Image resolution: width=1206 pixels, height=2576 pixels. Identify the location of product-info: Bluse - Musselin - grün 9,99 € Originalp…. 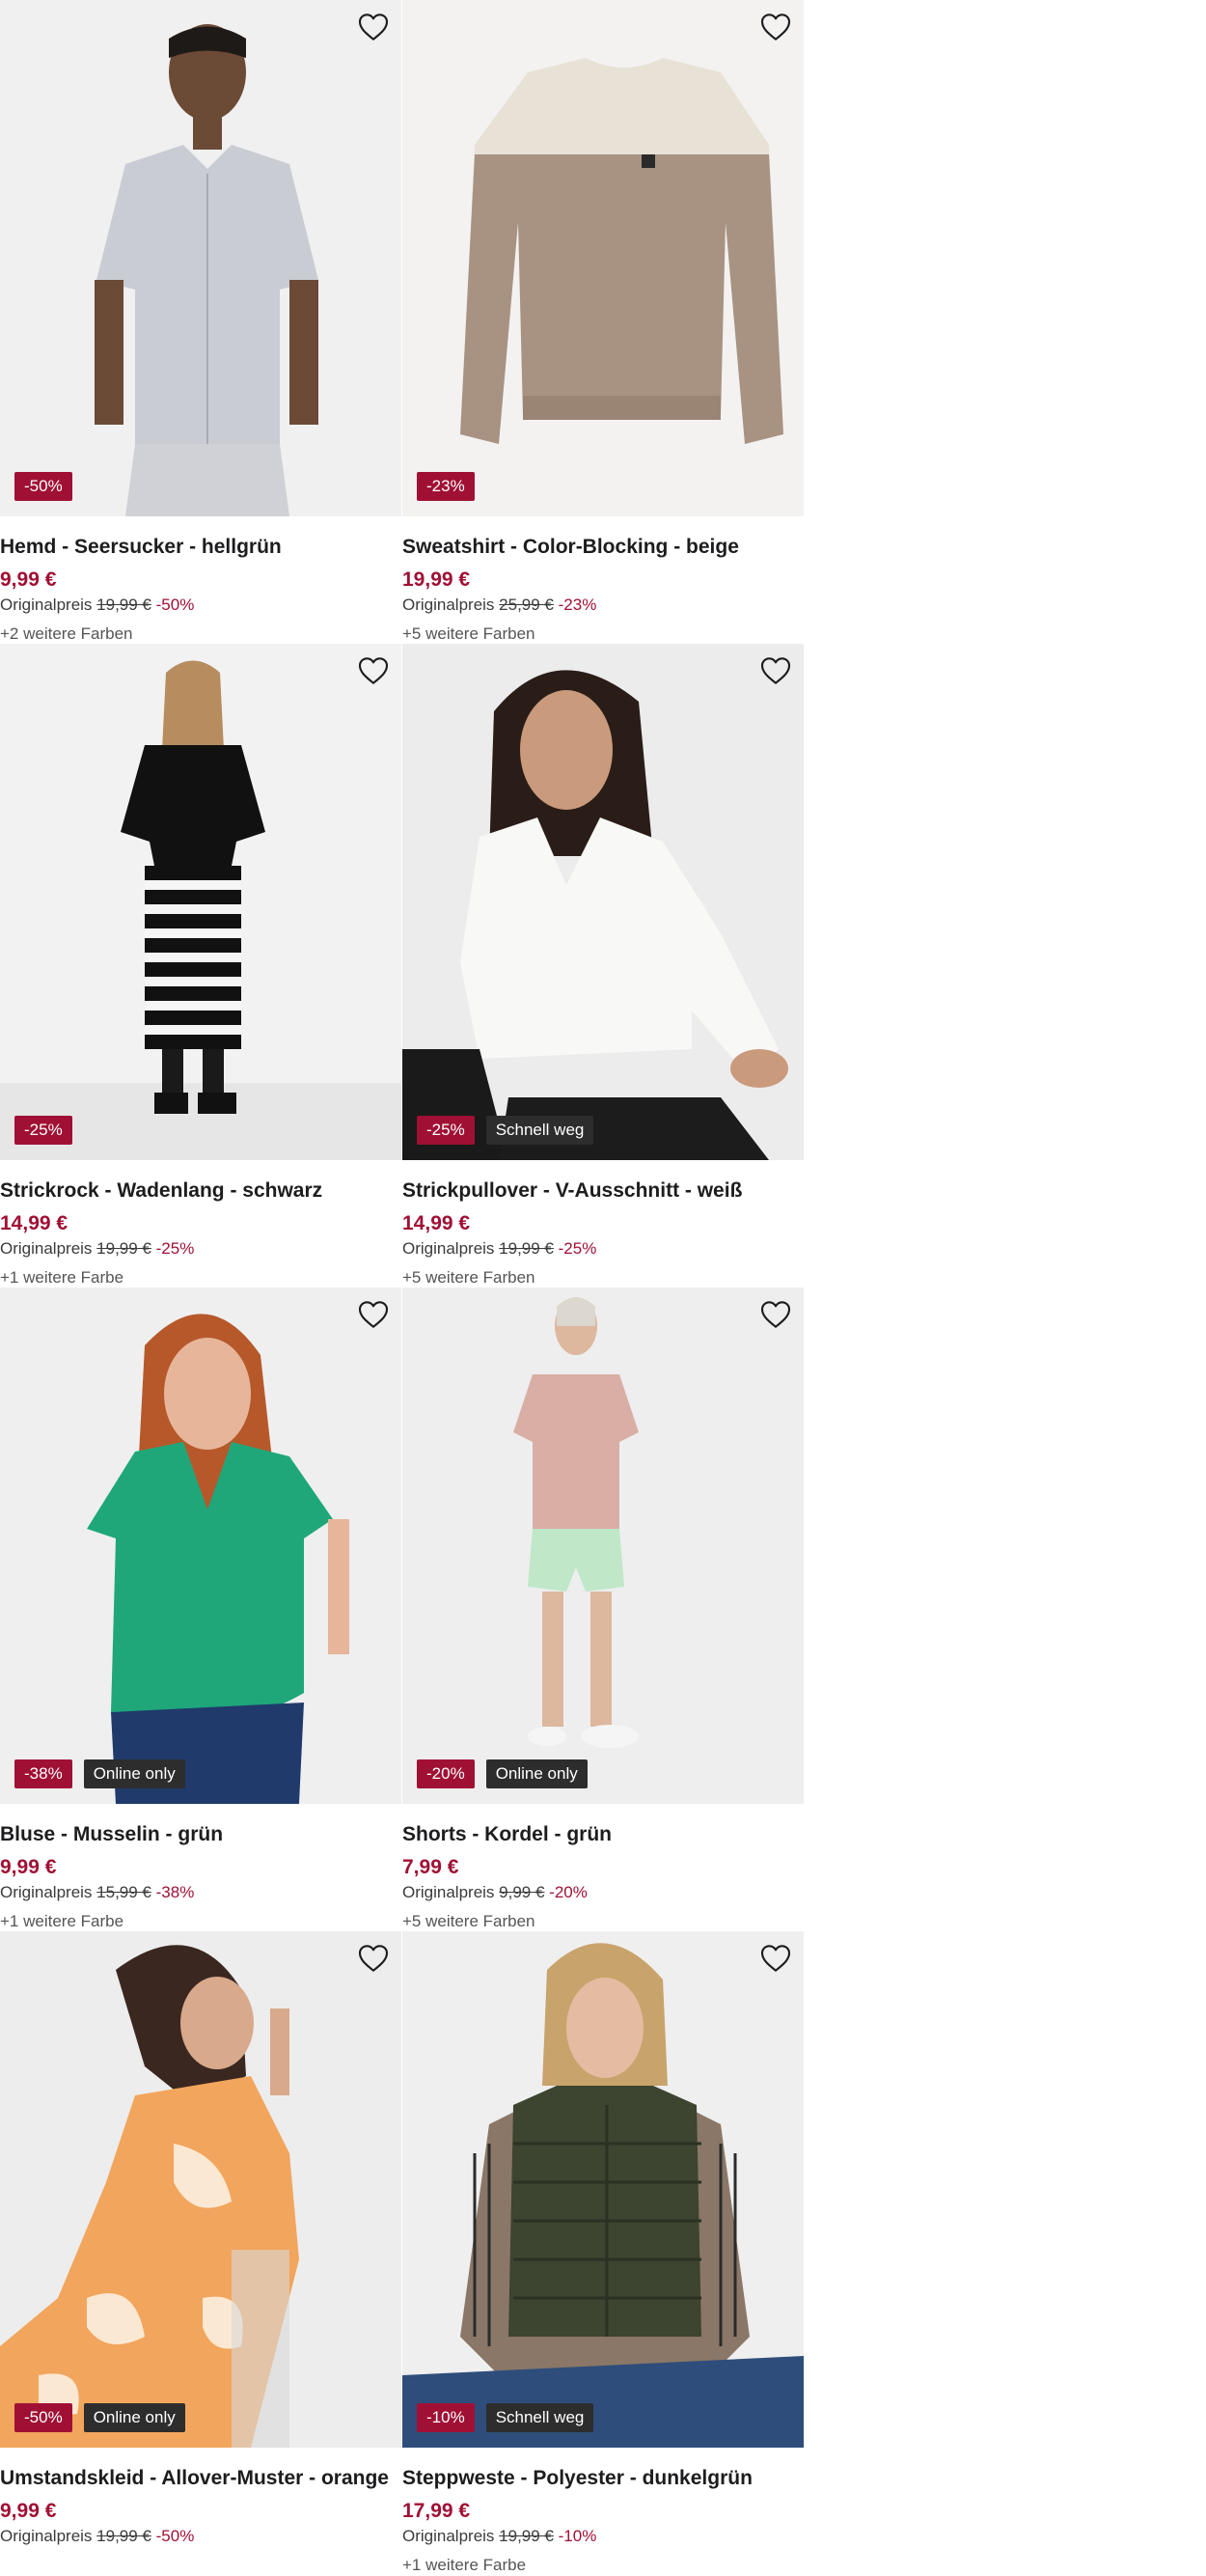
(201, 1867).